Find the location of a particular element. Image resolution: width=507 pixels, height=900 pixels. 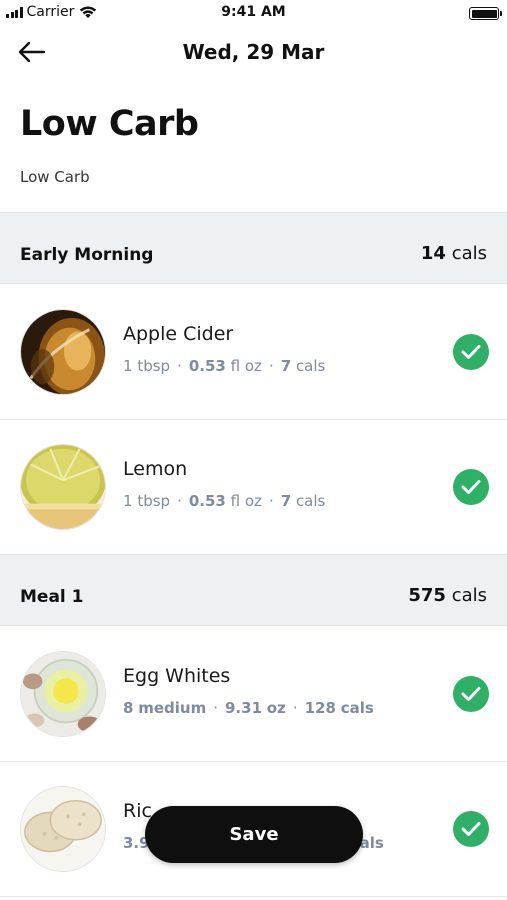

food-weight-unit: oz is located at coordinates (276, 708).